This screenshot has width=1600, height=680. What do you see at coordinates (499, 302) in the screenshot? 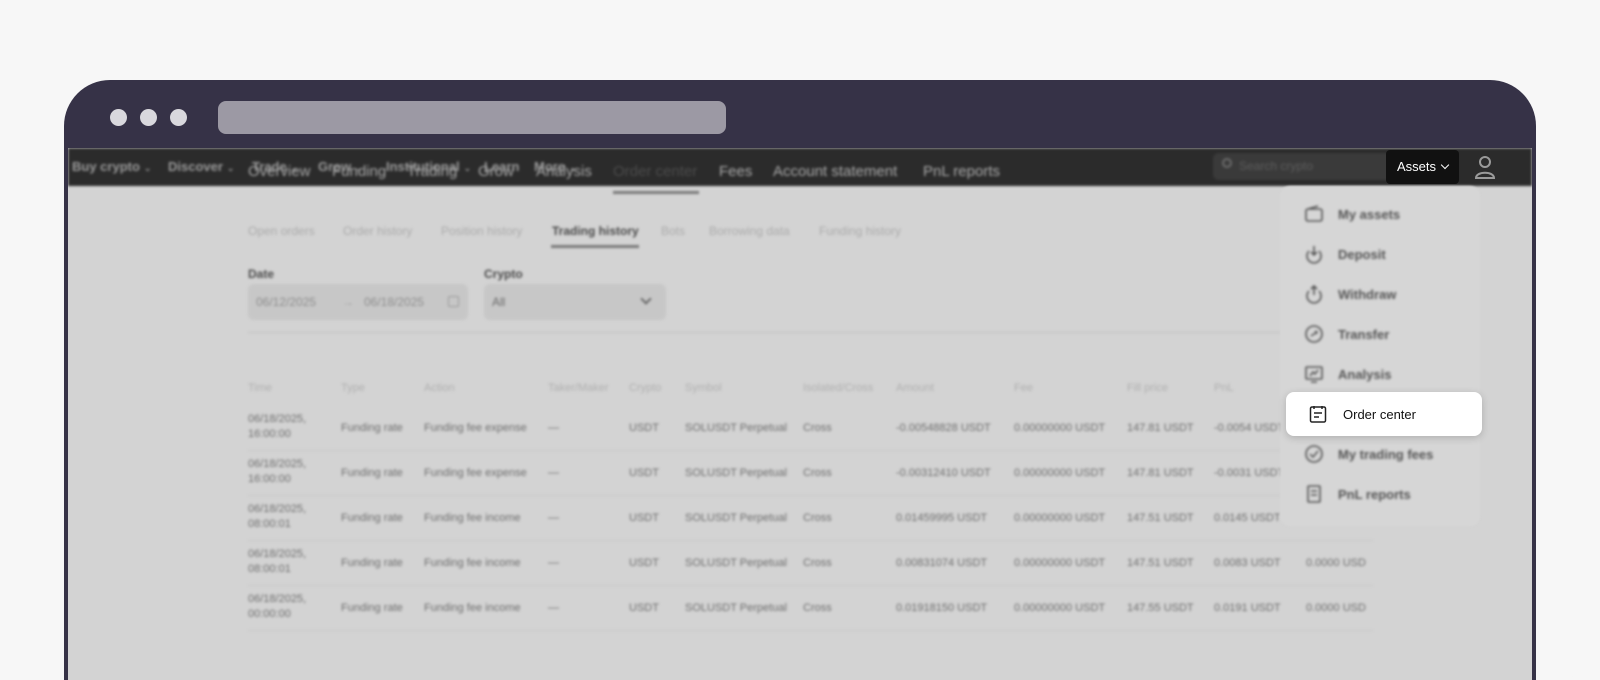
I see `crypto-select-value: All` at bounding box center [499, 302].